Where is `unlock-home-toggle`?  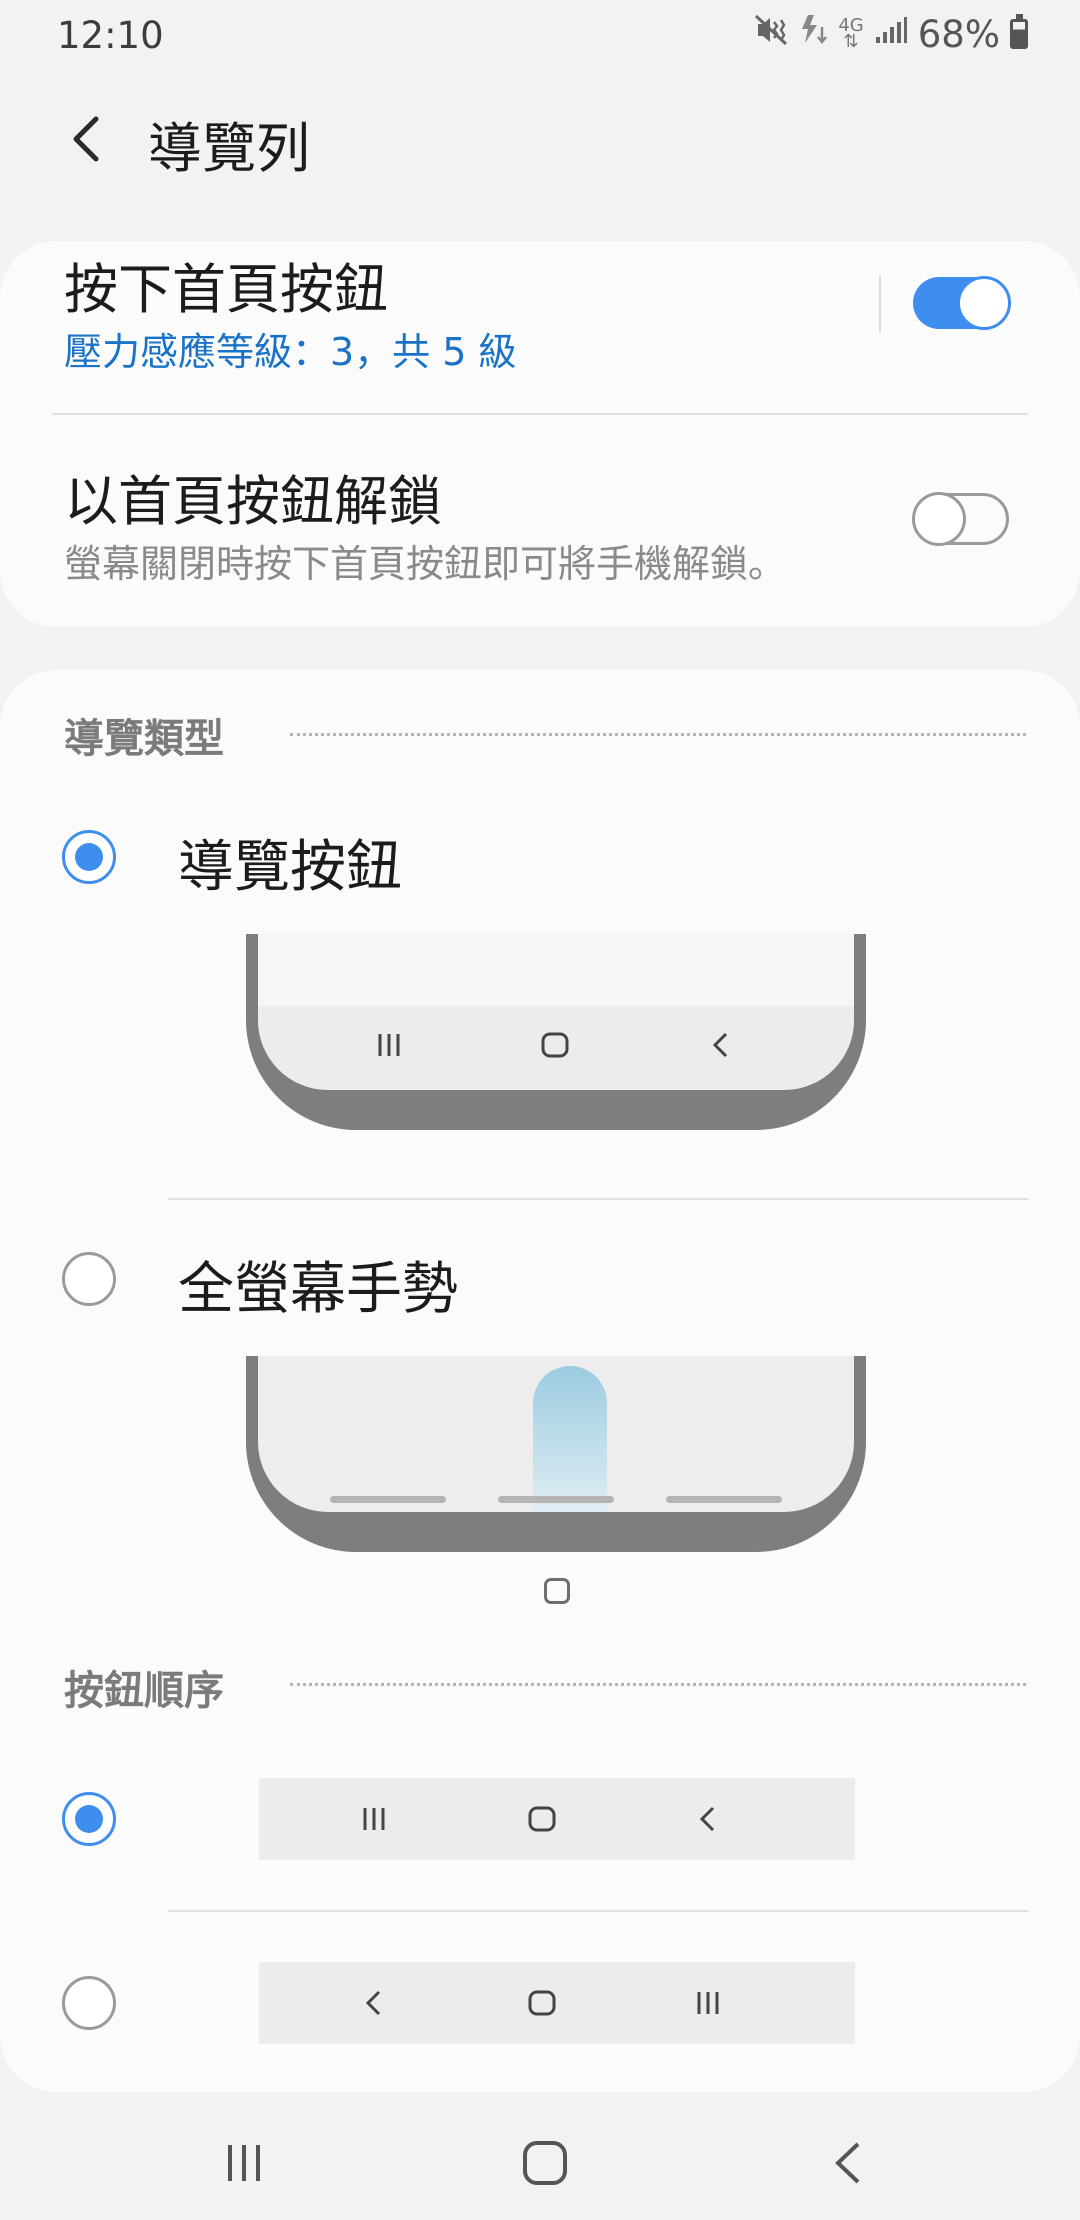 unlock-home-toggle is located at coordinates (960, 519).